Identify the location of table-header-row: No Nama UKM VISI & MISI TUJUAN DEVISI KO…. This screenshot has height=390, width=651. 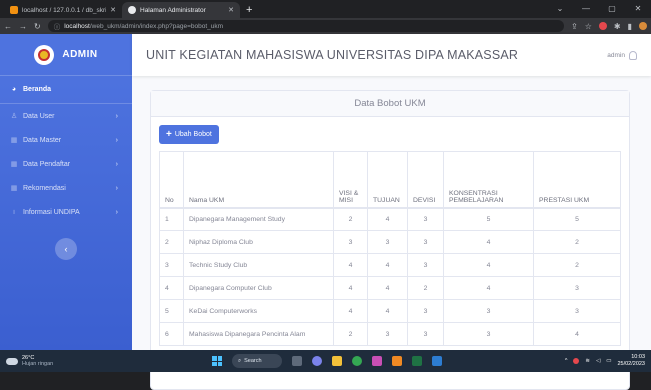
(390, 180).